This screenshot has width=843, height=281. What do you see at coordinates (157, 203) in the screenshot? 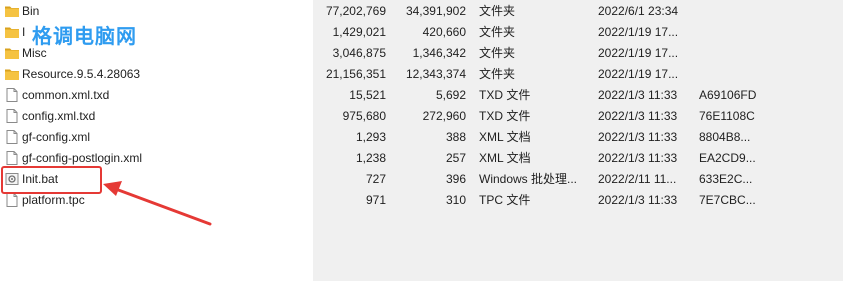
I see `annotation-arrow` at bounding box center [157, 203].